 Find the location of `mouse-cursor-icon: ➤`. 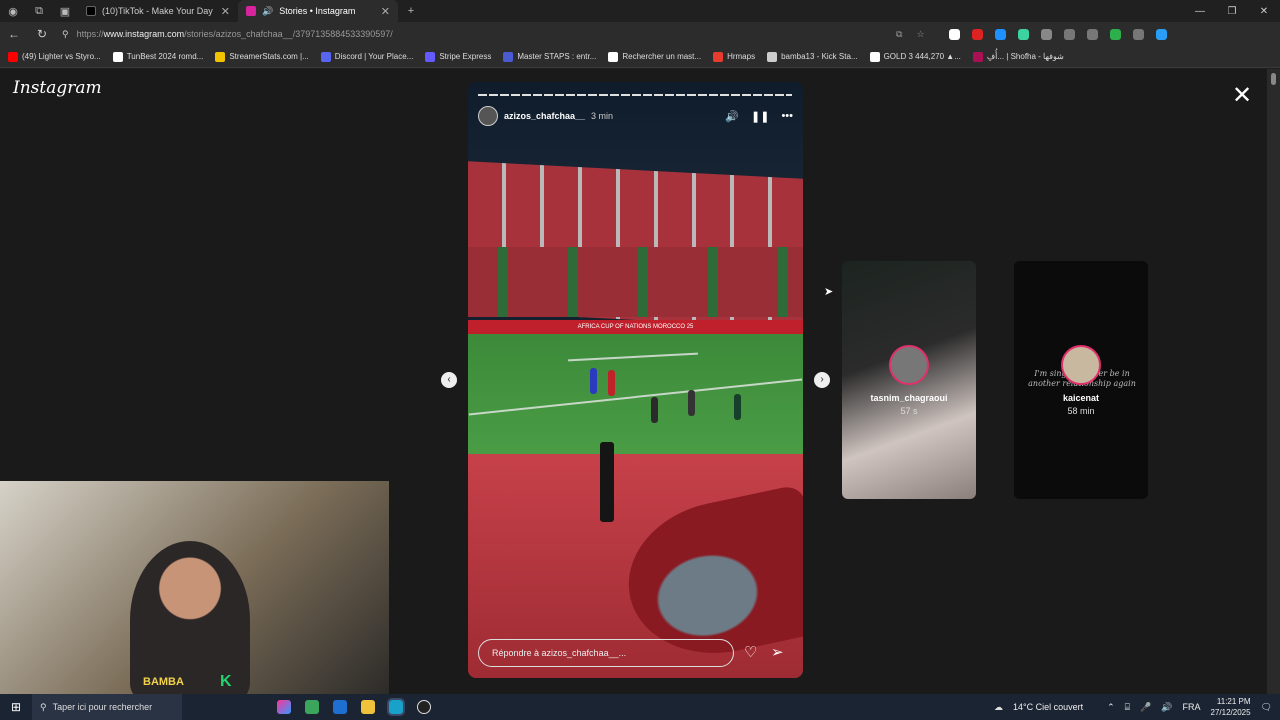

mouse-cursor-icon: ➤ is located at coordinates (829, 292).